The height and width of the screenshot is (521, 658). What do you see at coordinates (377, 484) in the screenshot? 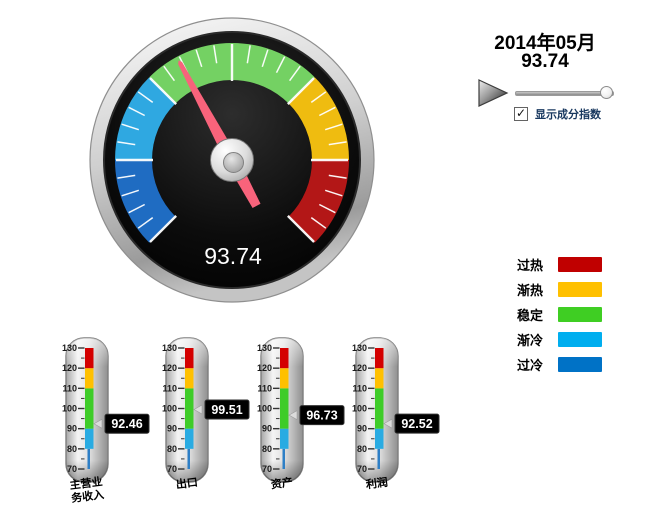
I see `thermometer-category-label: 利润` at bounding box center [377, 484].